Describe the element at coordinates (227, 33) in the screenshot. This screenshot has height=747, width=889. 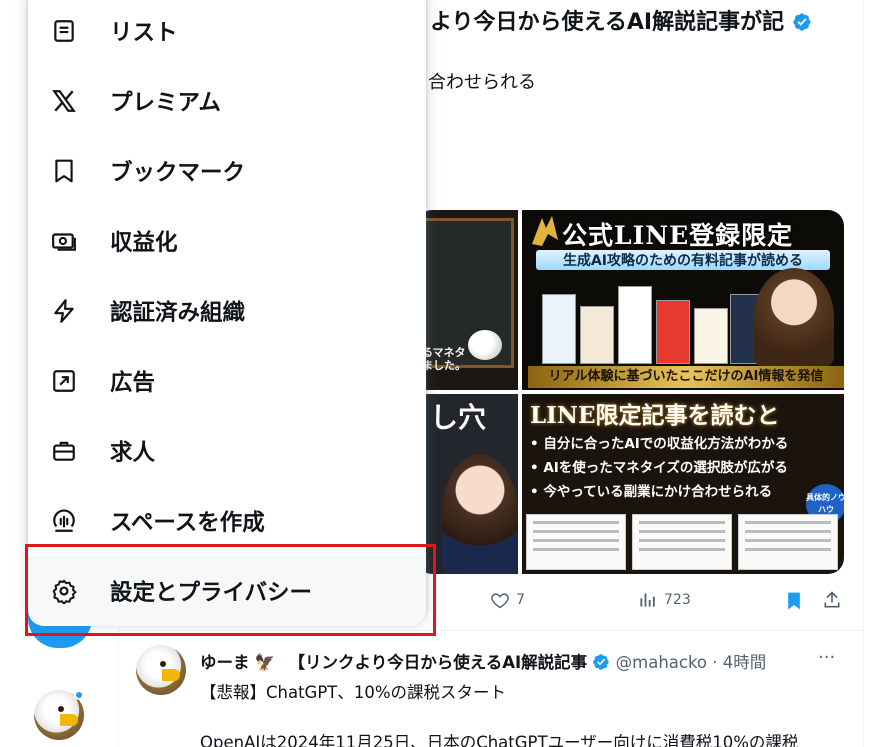
I see `menu-item-lists: リスト` at that location.